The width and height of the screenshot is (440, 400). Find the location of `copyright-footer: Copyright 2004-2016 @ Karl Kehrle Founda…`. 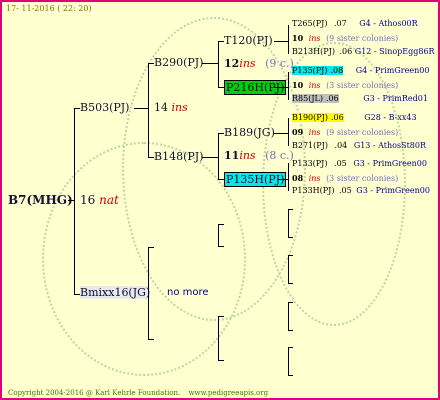

copyright-footer: Copyright 2004-2016 @ Karl Kehrle Founda… is located at coordinates (138, 393).